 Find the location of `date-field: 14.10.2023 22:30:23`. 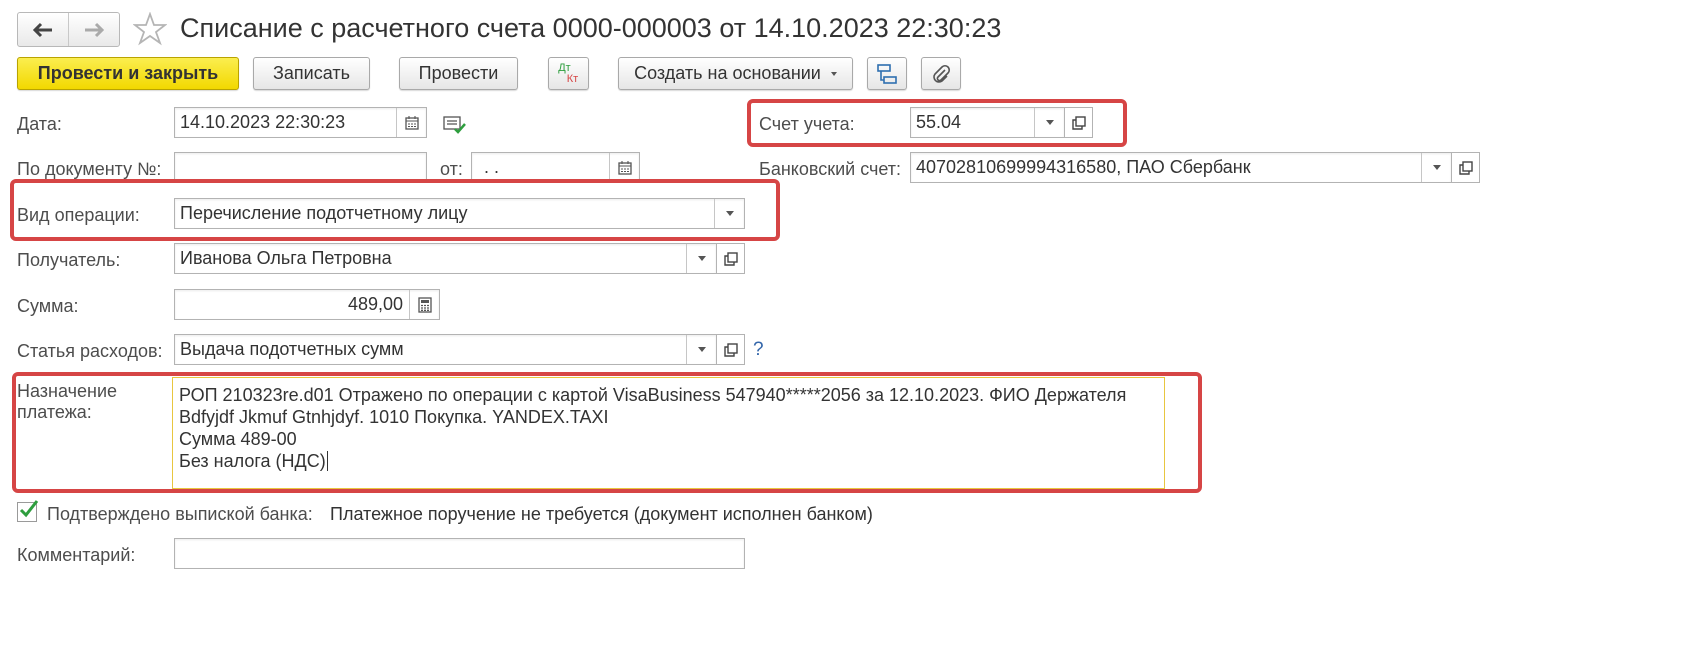

date-field: 14.10.2023 22:30:23 is located at coordinates (300, 122).